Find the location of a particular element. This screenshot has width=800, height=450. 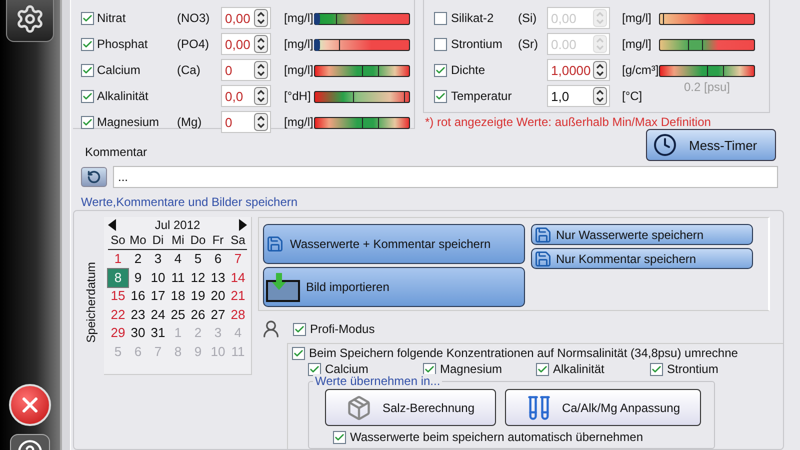

calendar-day: 27 is located at coordinates (218, 315).